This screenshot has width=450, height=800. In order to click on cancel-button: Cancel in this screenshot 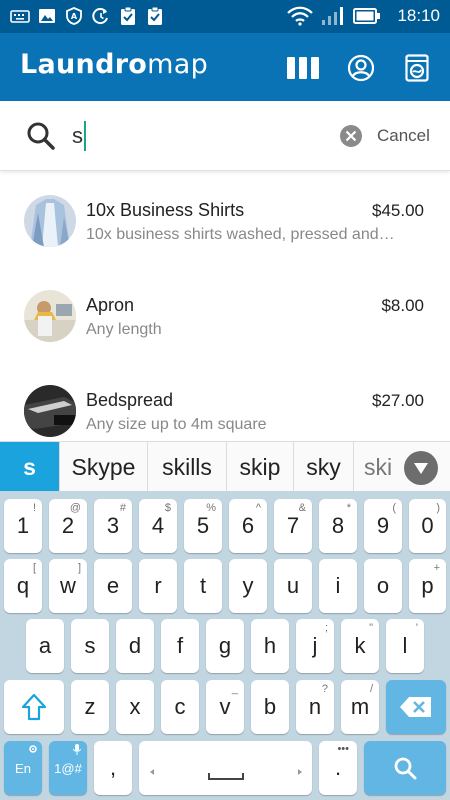, I will do `click(403, 136)`.